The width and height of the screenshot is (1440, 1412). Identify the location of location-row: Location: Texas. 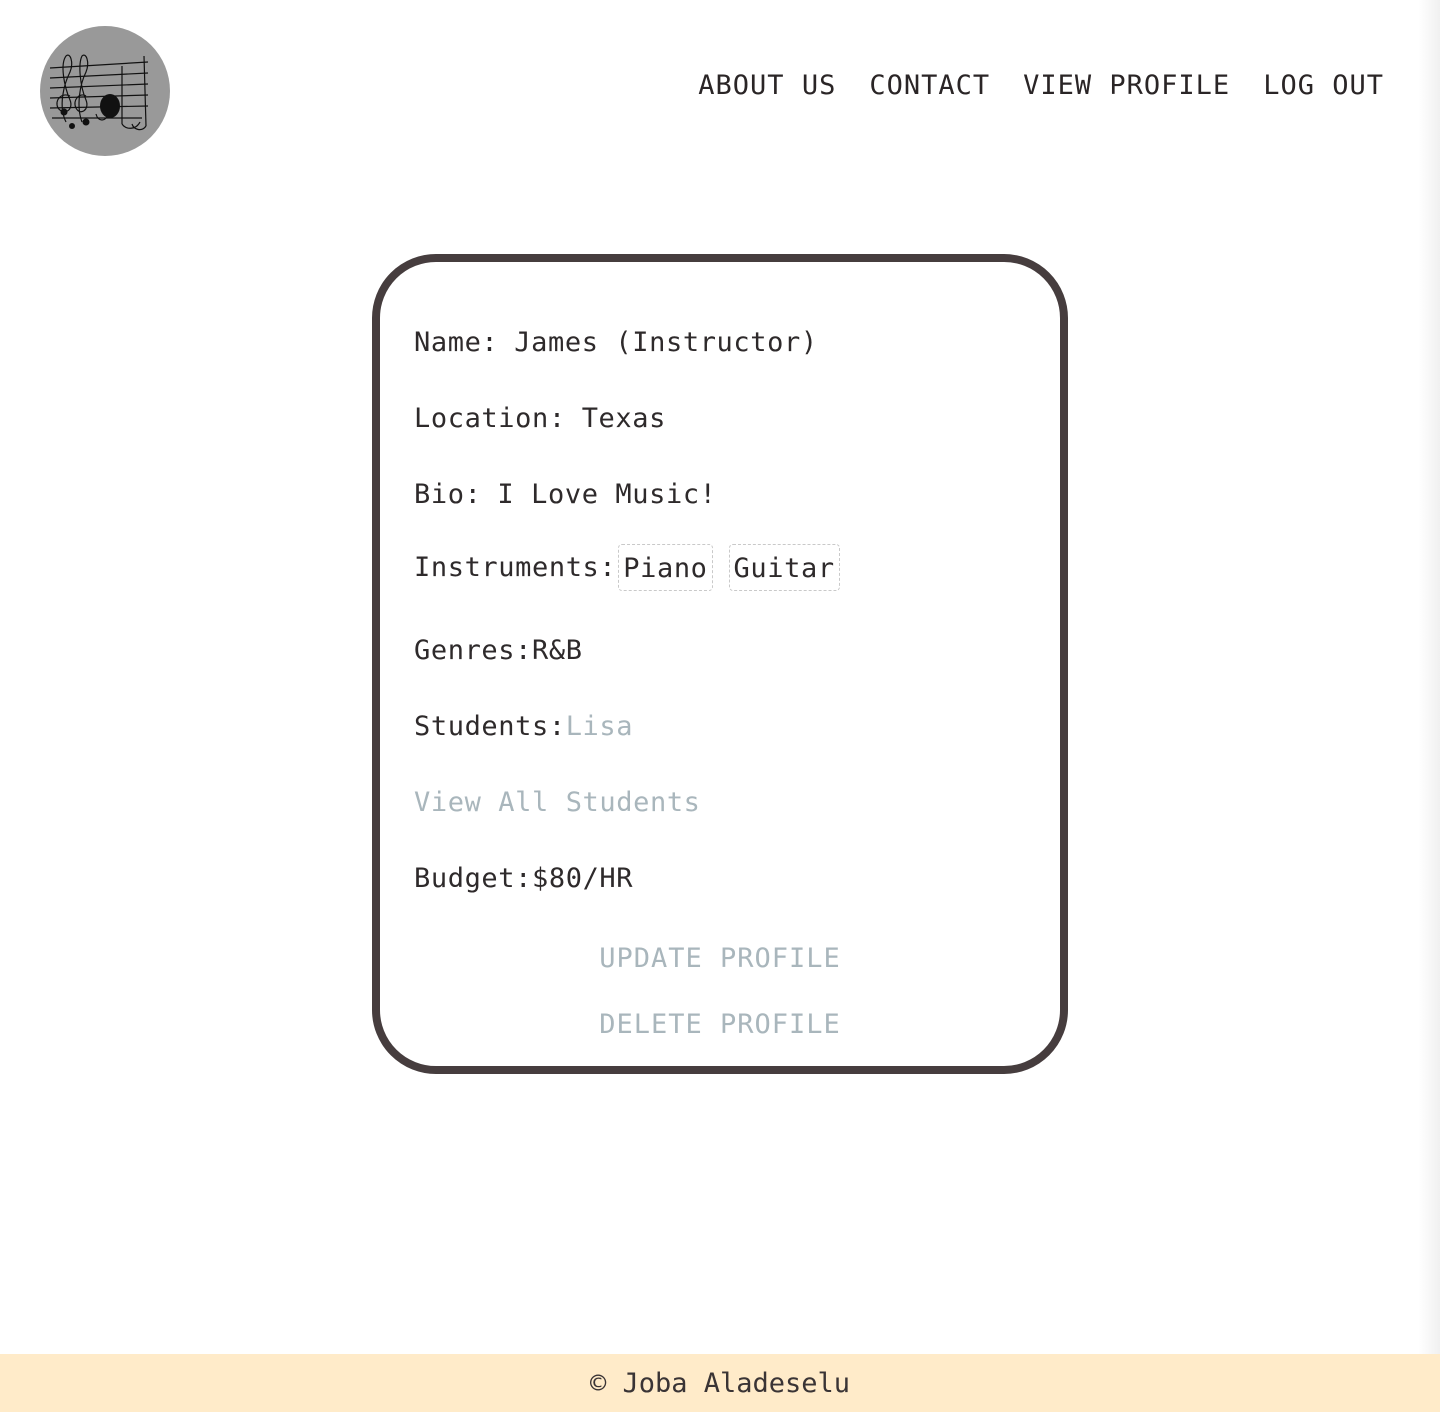
(540, 418).